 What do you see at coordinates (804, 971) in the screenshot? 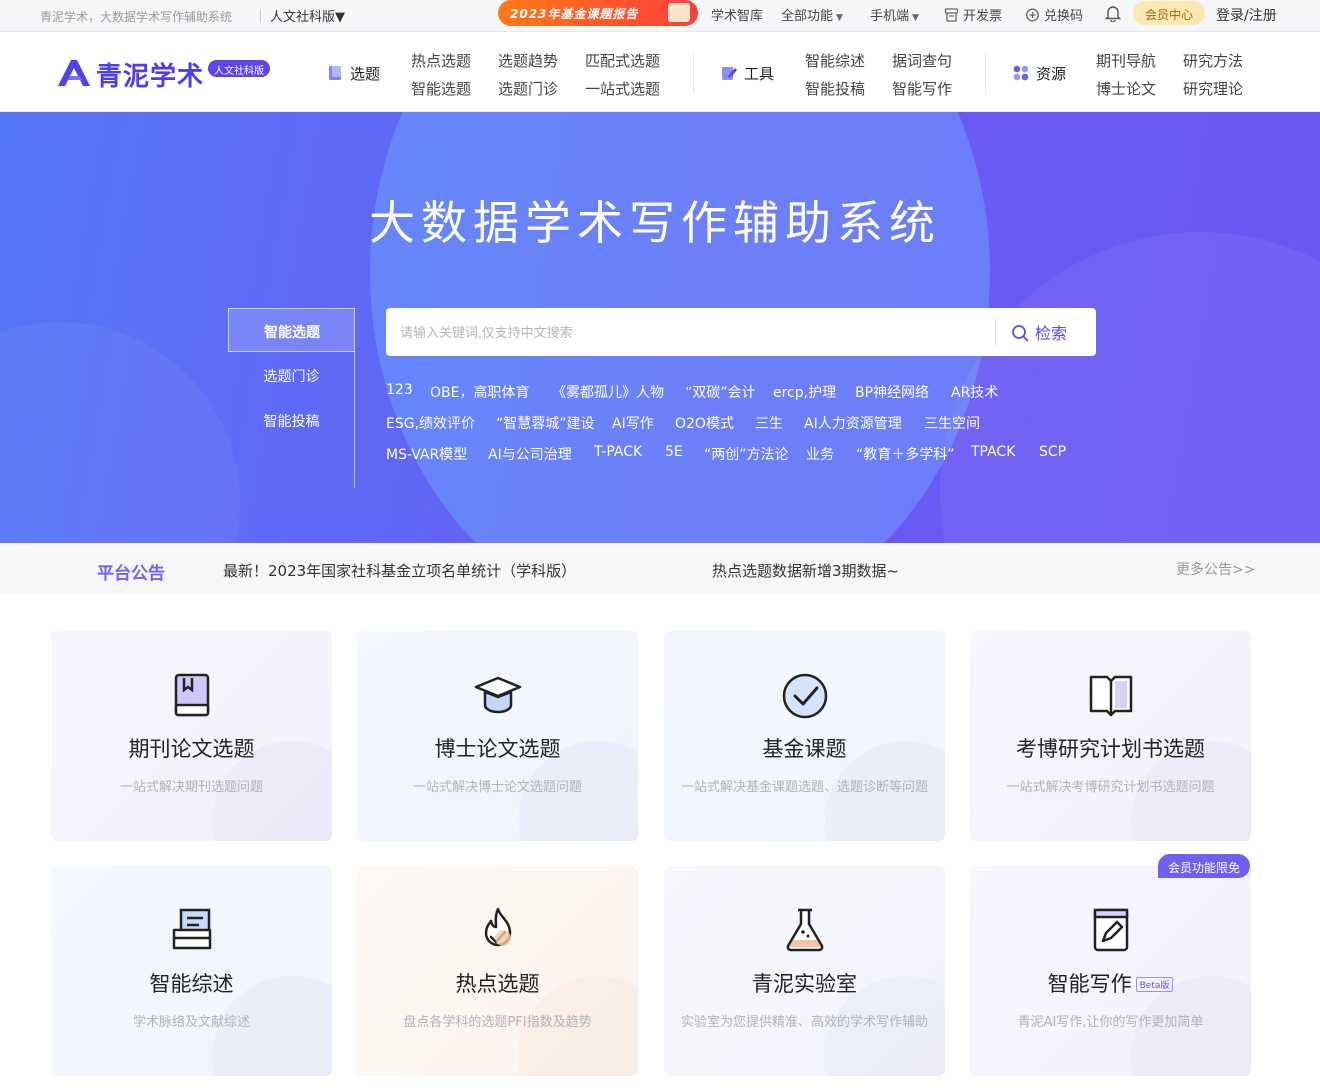
I see `card-qingni-lab: 青泥实验室 实验室为您提供精准、高效的学术写作辅助` at bounding box center [804, 971].